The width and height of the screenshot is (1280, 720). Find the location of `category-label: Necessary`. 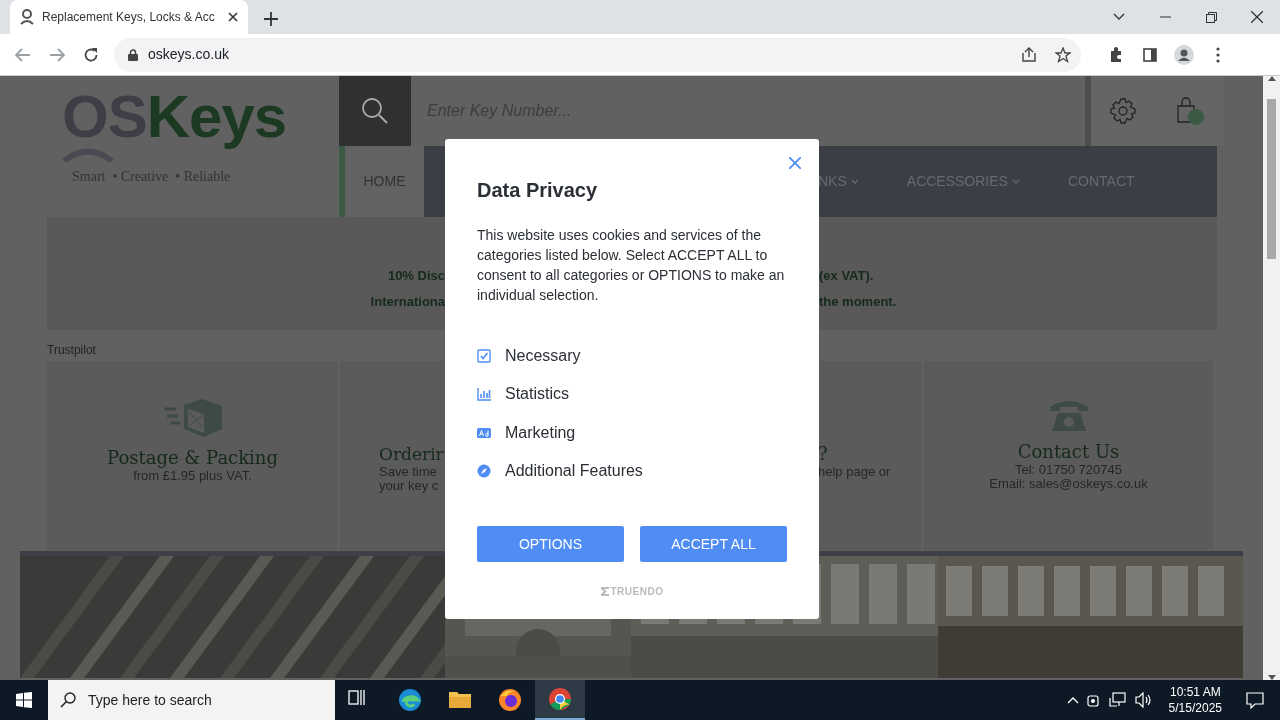

category-label: Necessary is located at coordinates (543, 356).